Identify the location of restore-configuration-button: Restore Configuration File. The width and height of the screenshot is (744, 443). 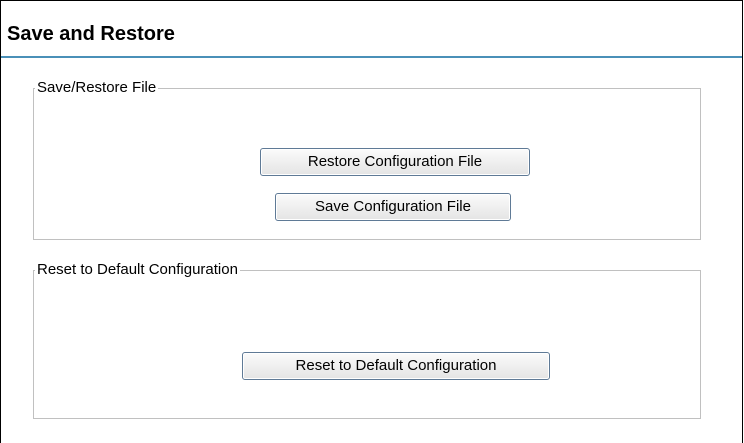
(395, 162).